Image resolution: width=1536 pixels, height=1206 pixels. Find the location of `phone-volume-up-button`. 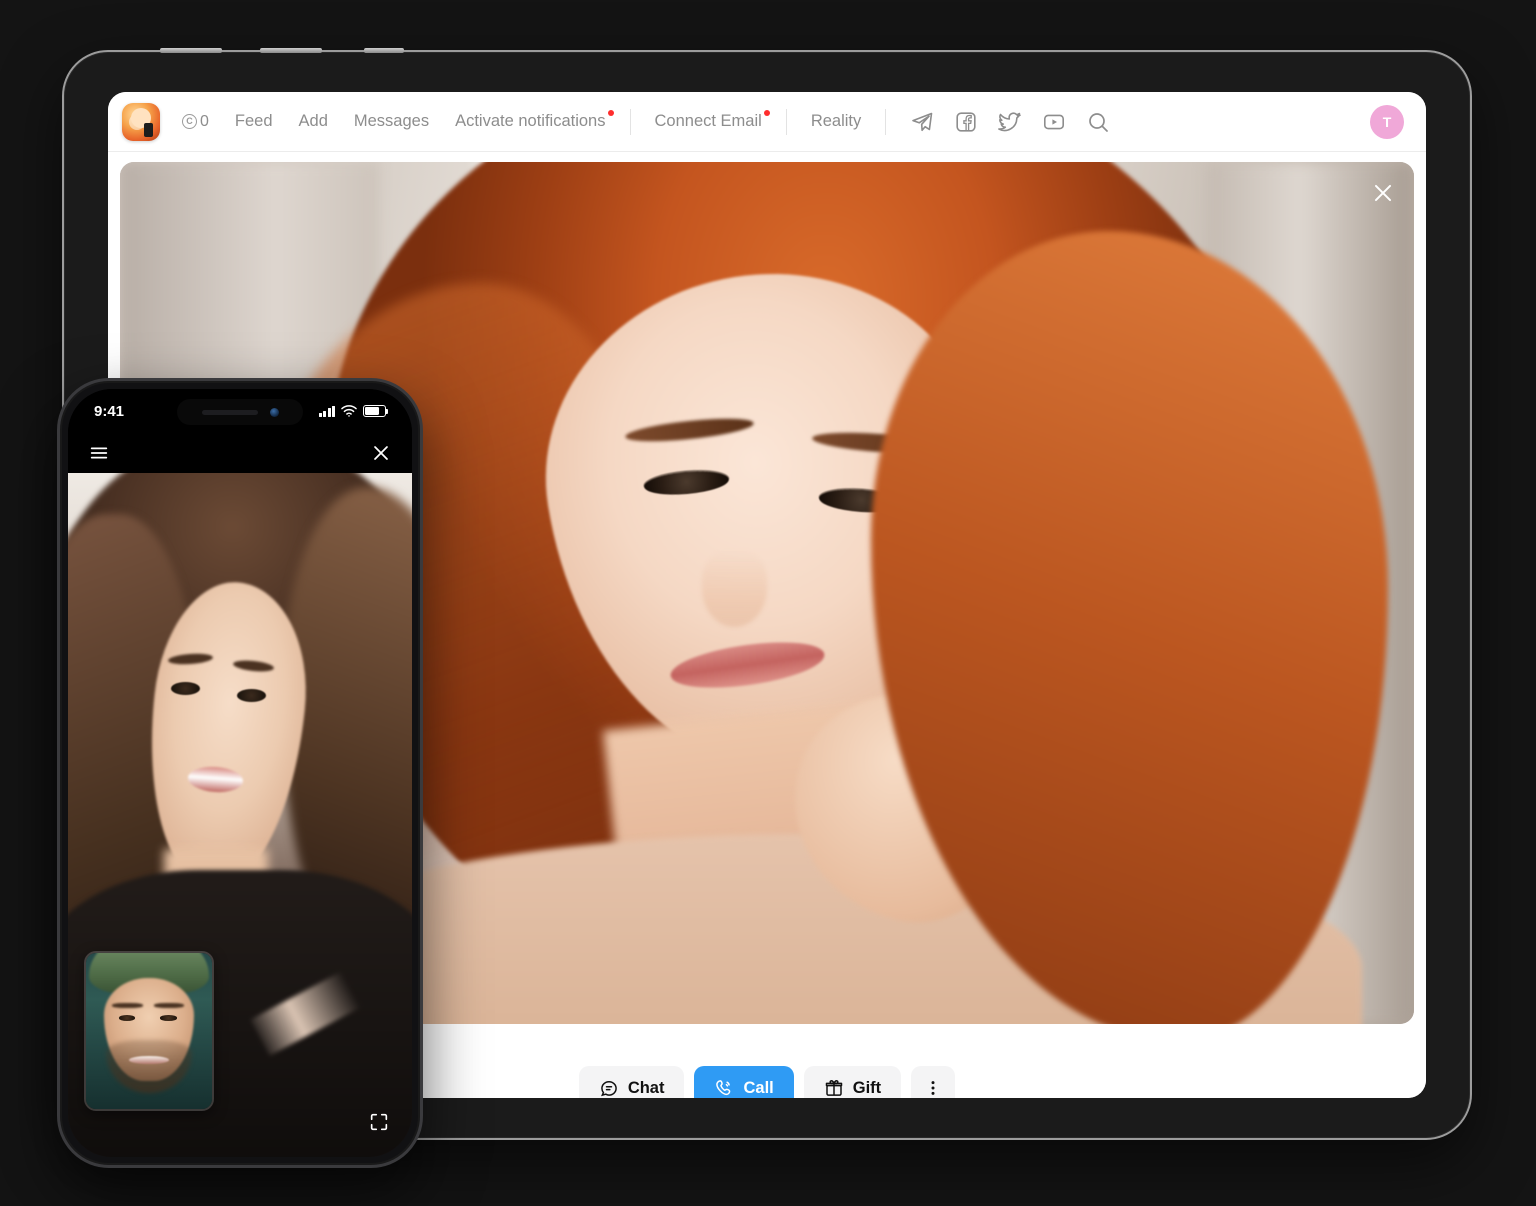

phone-volume-up-button is located at coordinates (57, 648).